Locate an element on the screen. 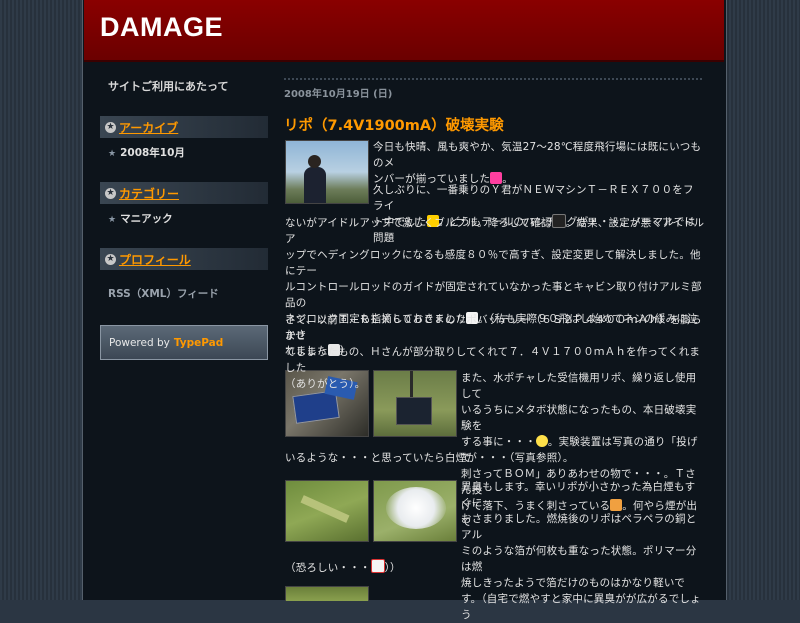  battery-shape is located at coordinates (414, 411).